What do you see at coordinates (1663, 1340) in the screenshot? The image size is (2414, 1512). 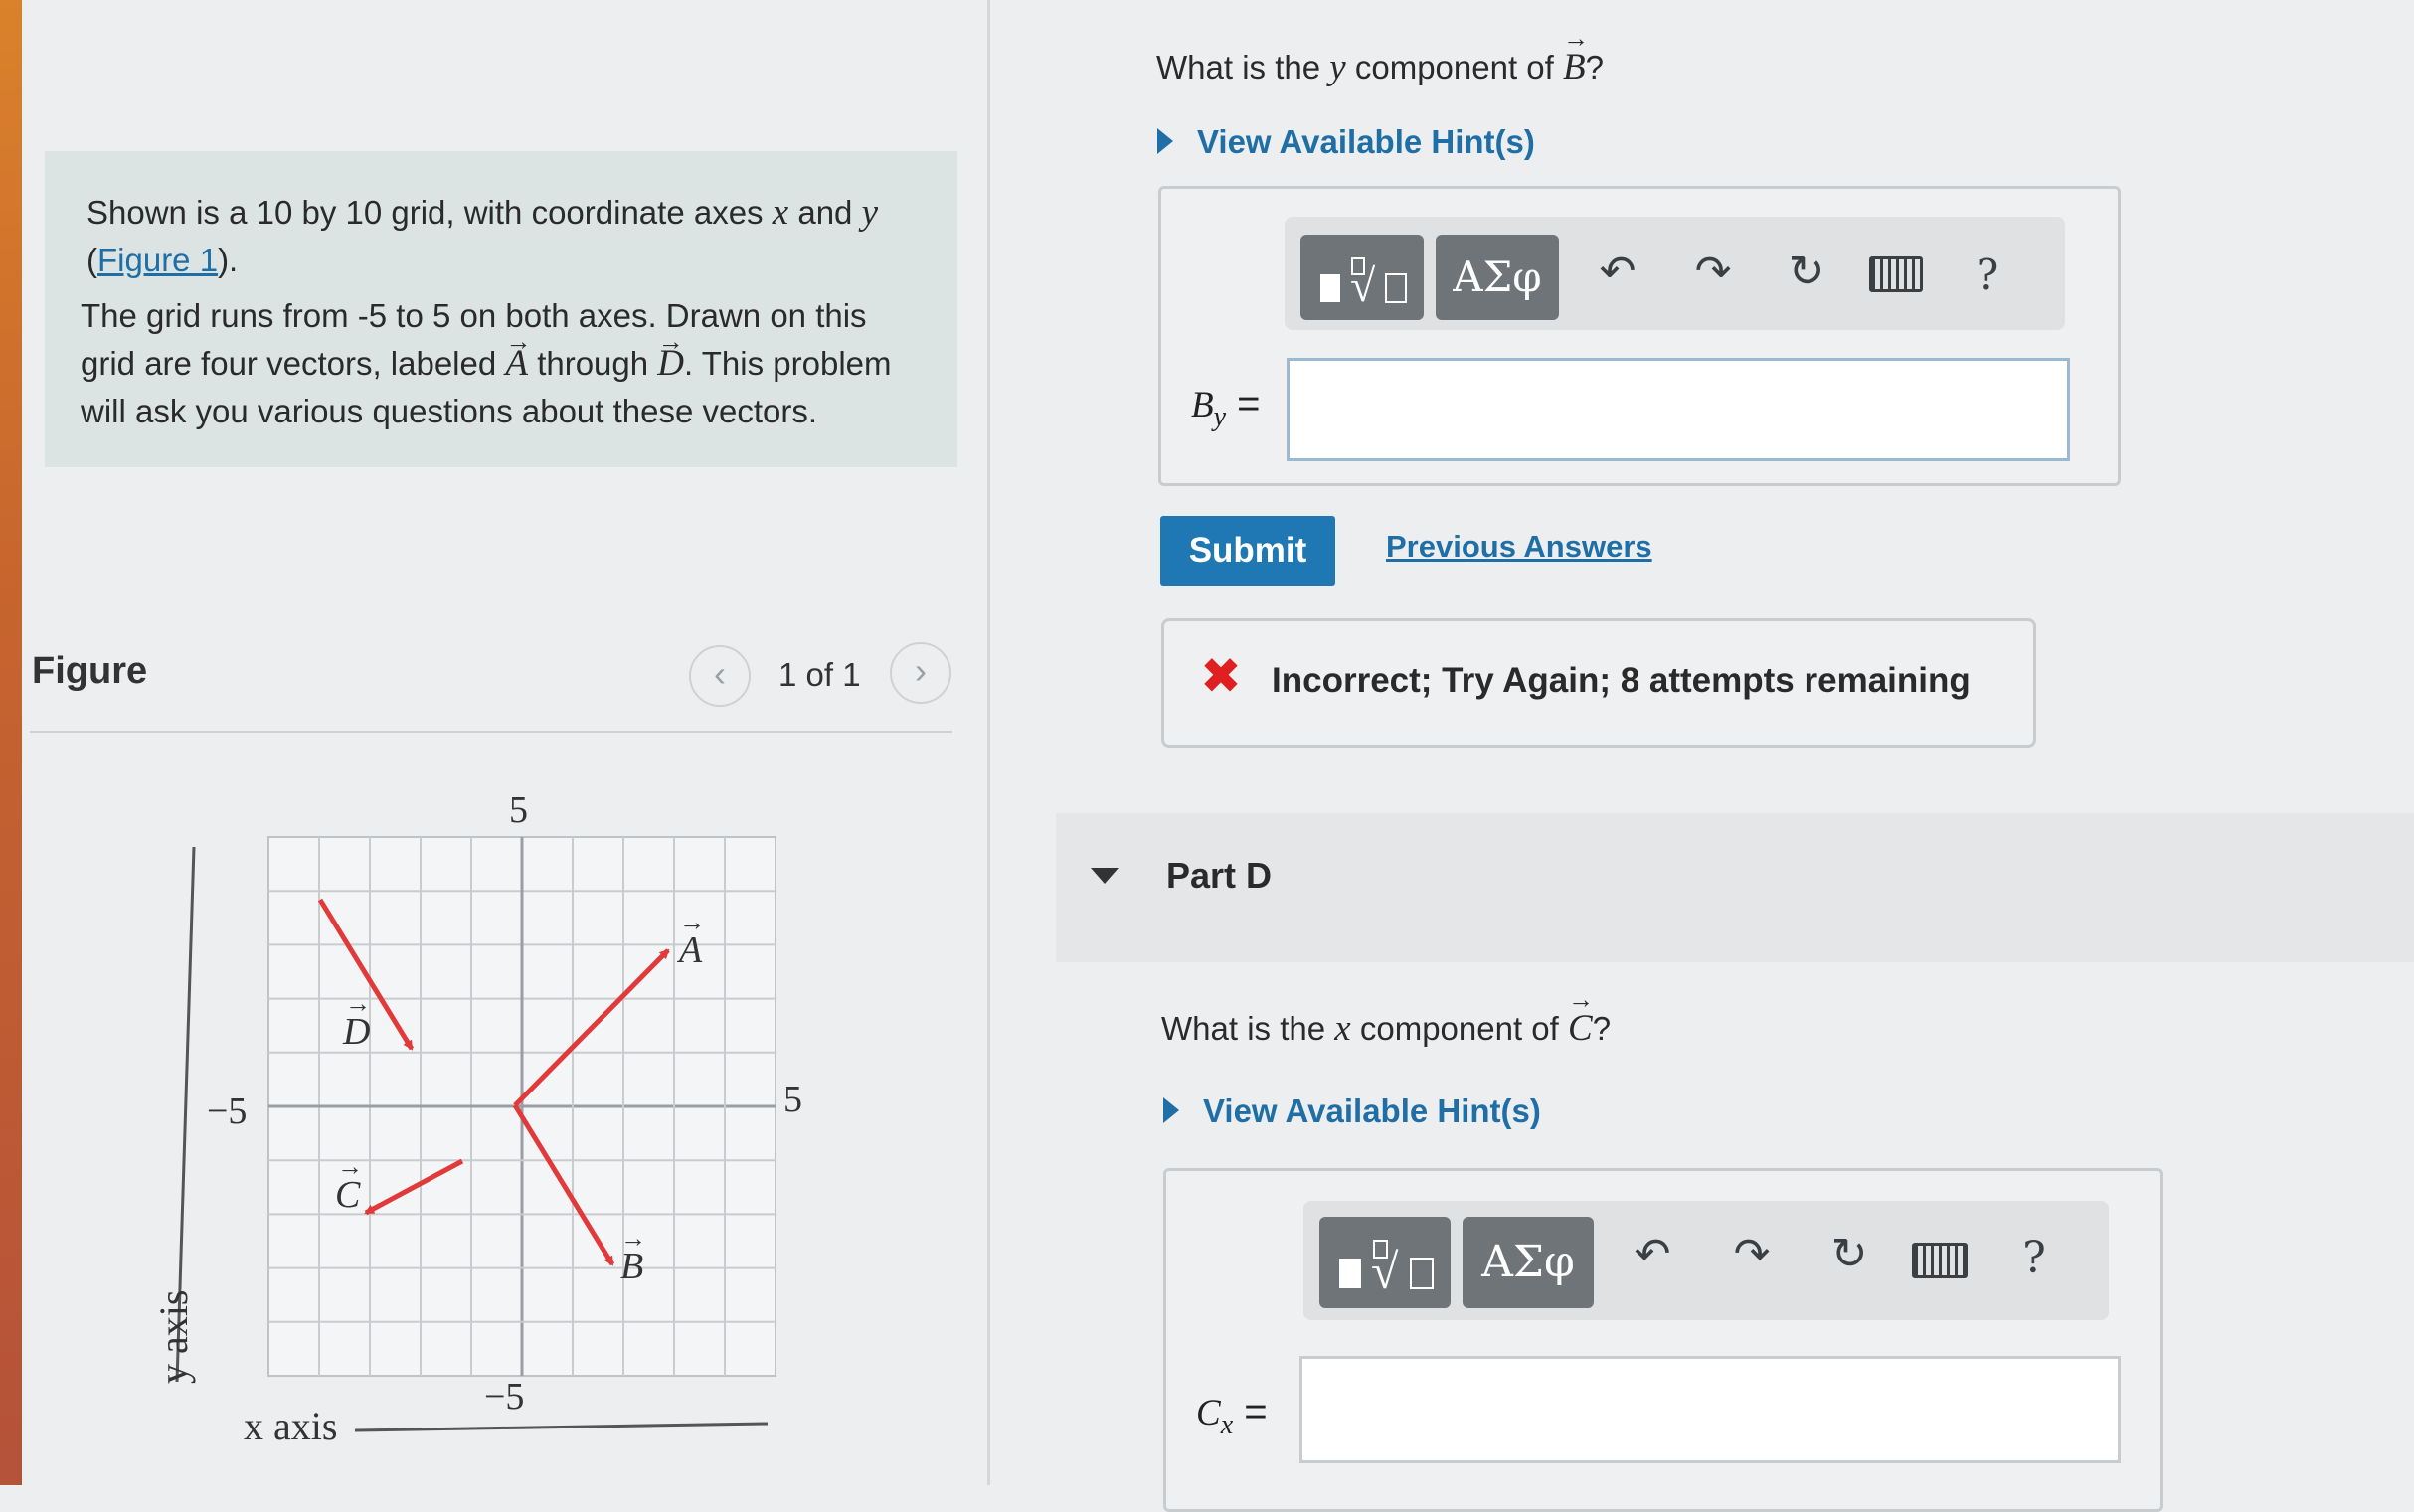 I see `answer-box-part-d: √ ΑΣφ ↶ ↷ ↻ ? Cx =` at bounding box center [1663, 1340].